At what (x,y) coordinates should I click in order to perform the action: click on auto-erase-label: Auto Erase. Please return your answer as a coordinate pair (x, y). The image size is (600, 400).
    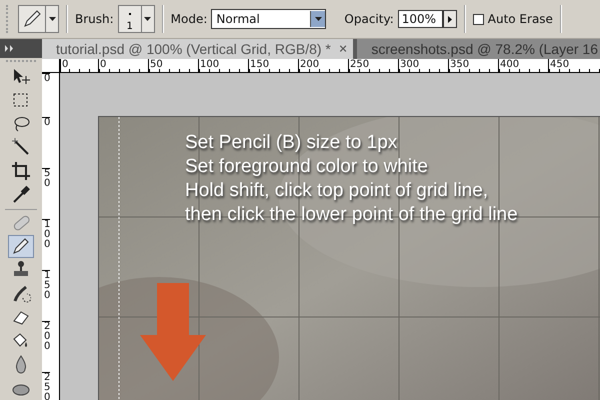
    Looking at the image, I should click on (520, 19).